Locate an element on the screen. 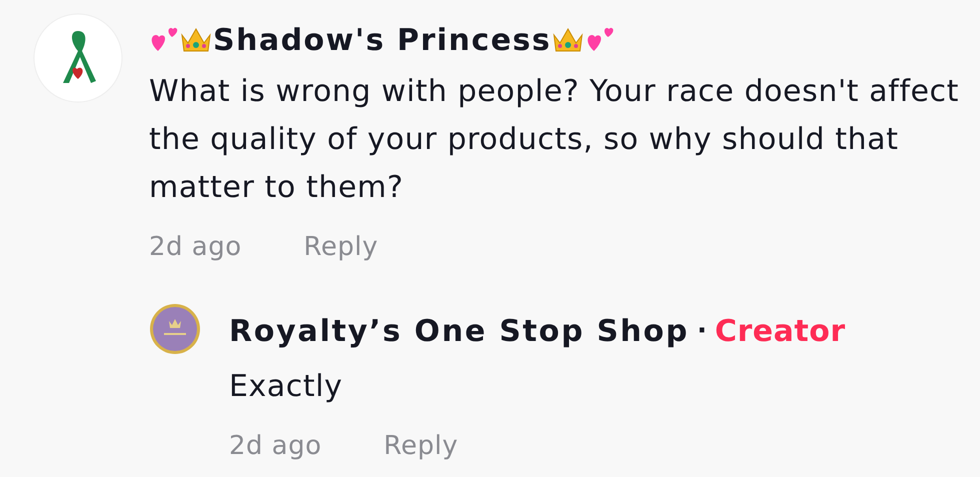 The width and height of the screenshot is (980, 477). author-name: Royalty’s One Stop Shop is located at coordinates (459, 331).